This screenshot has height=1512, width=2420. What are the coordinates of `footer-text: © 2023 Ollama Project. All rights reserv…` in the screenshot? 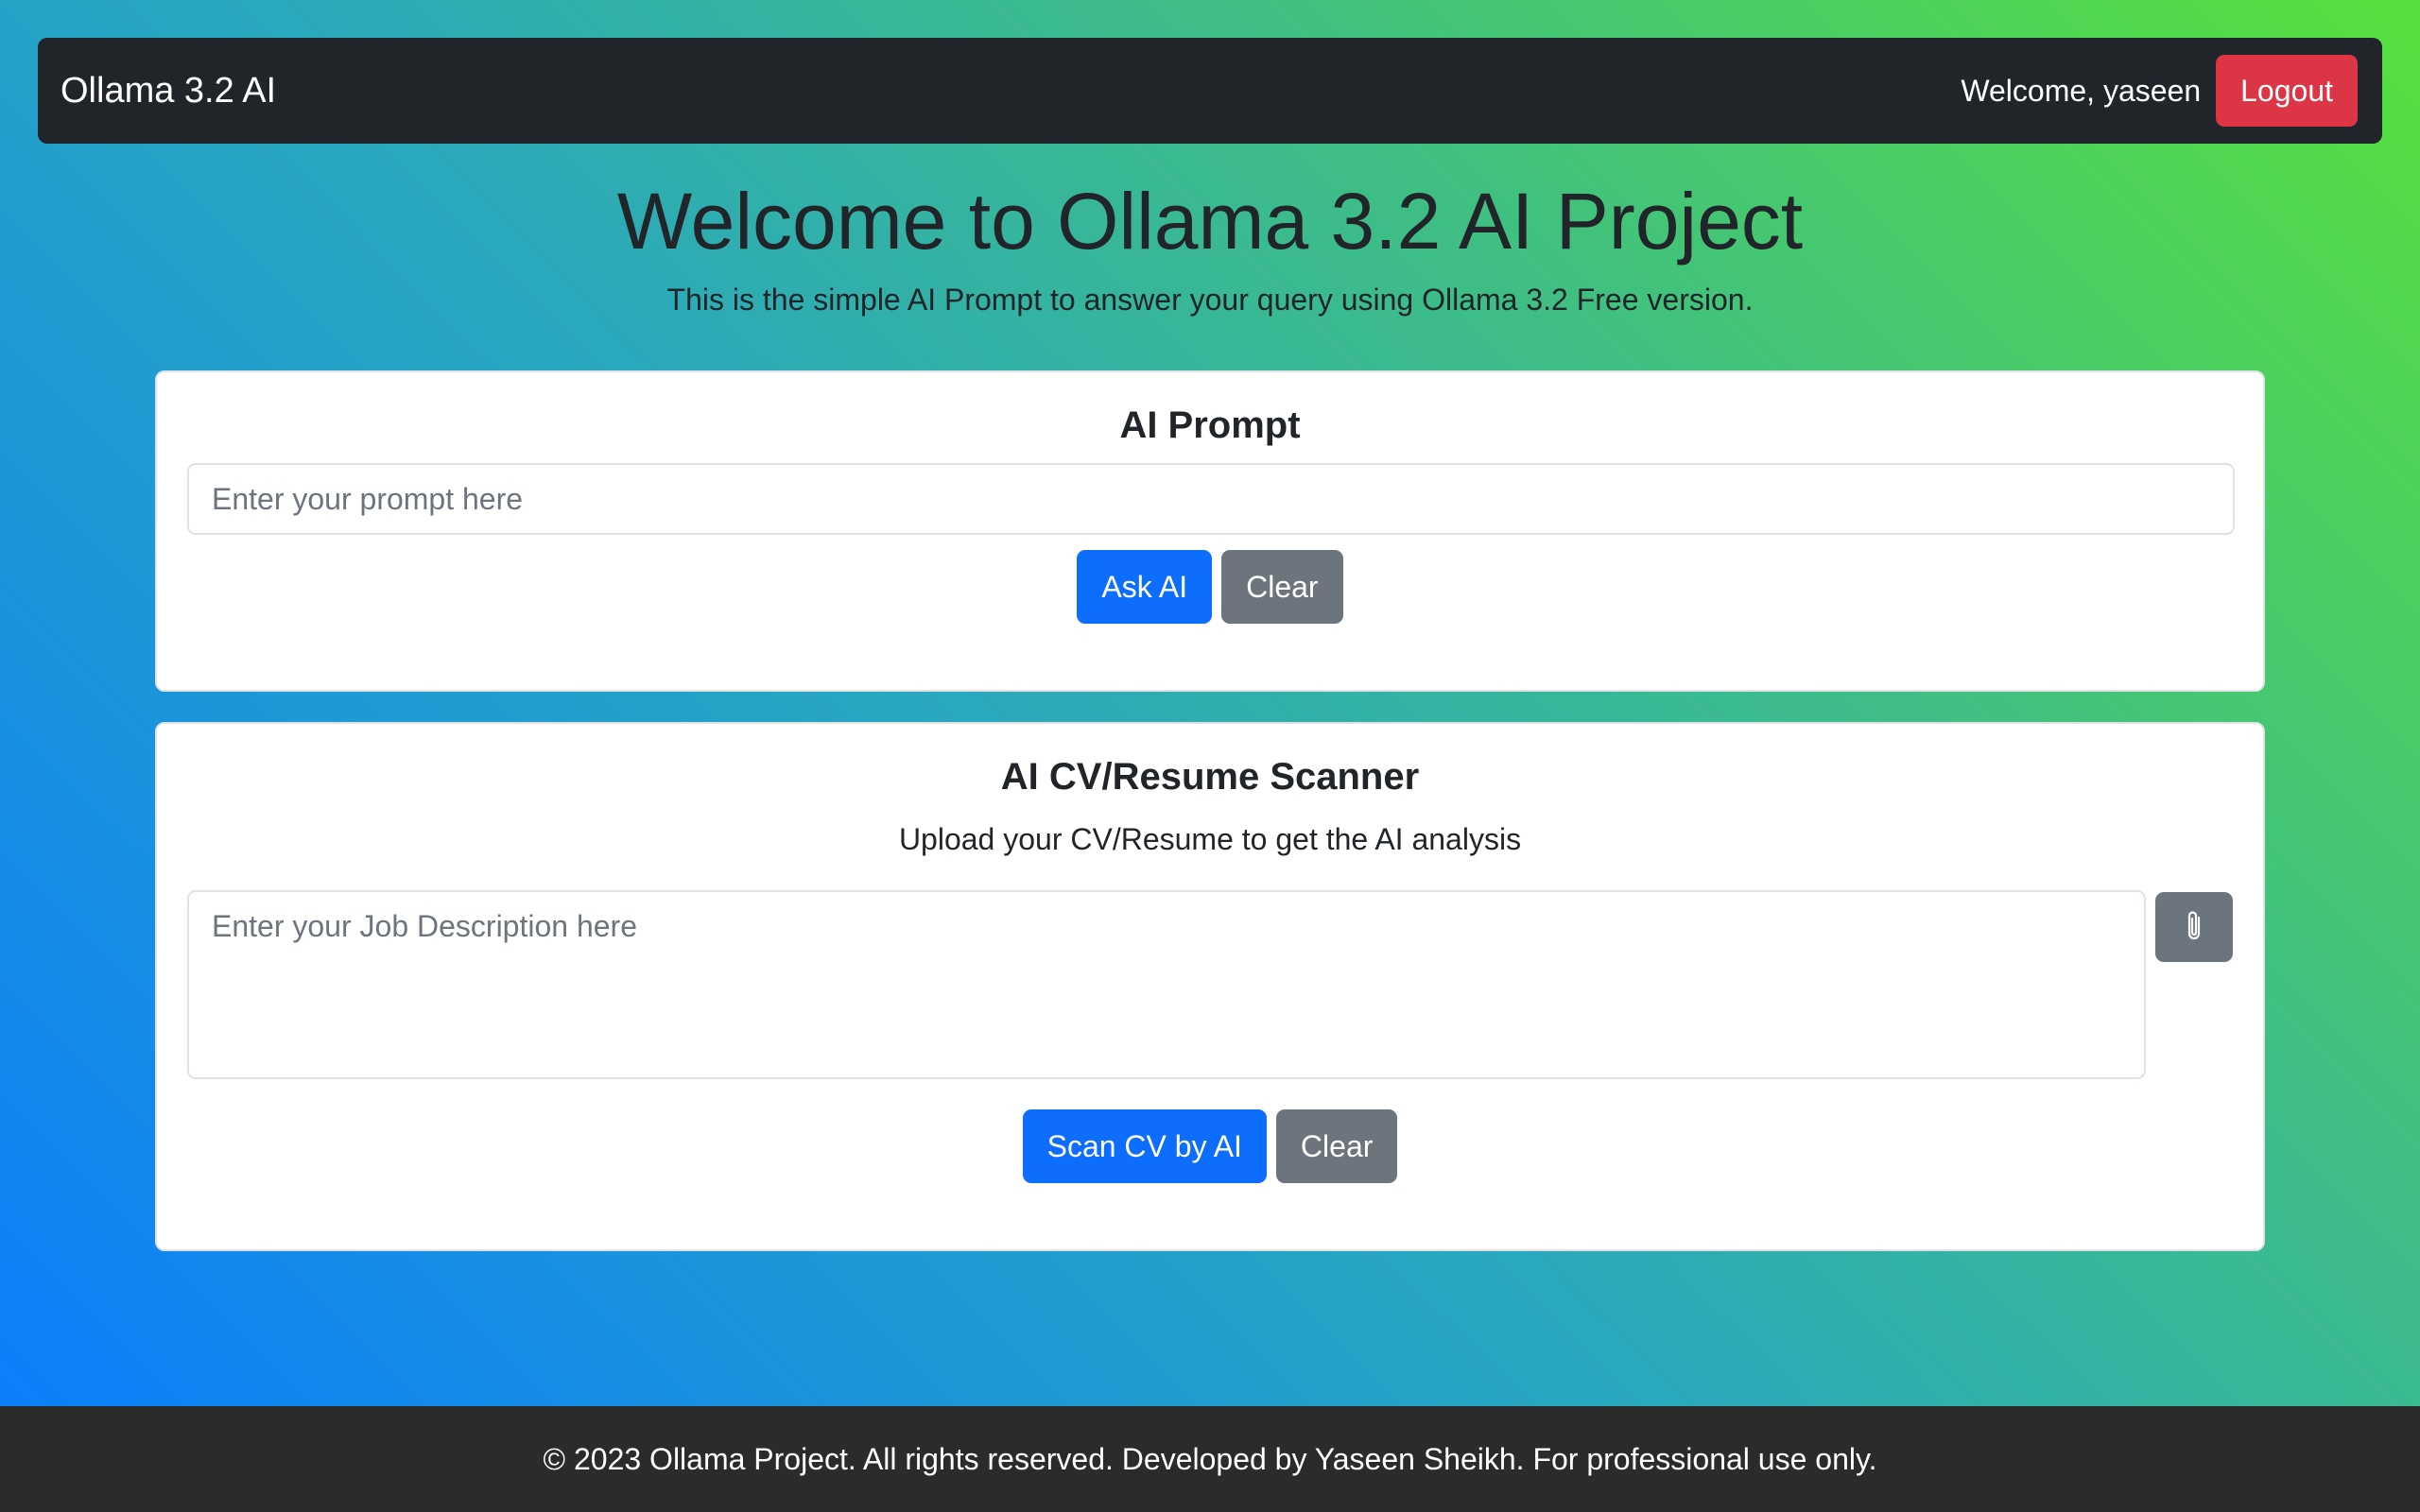 It's located at (1210, 1458).